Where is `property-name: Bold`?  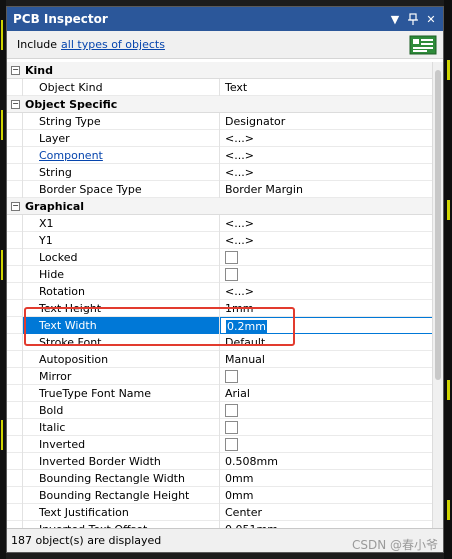 property-name: Bold is located at coordinates (121, 410).